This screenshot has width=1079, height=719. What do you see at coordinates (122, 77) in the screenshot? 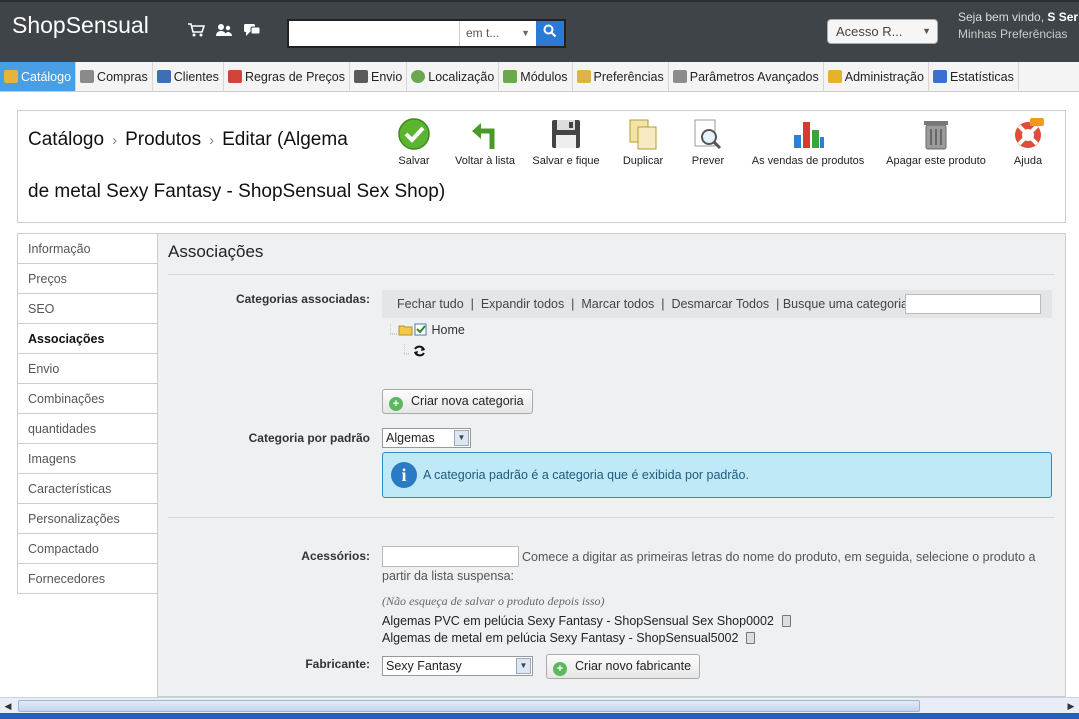
I see `tab-label: Compras` at bounding box center [122, 77].